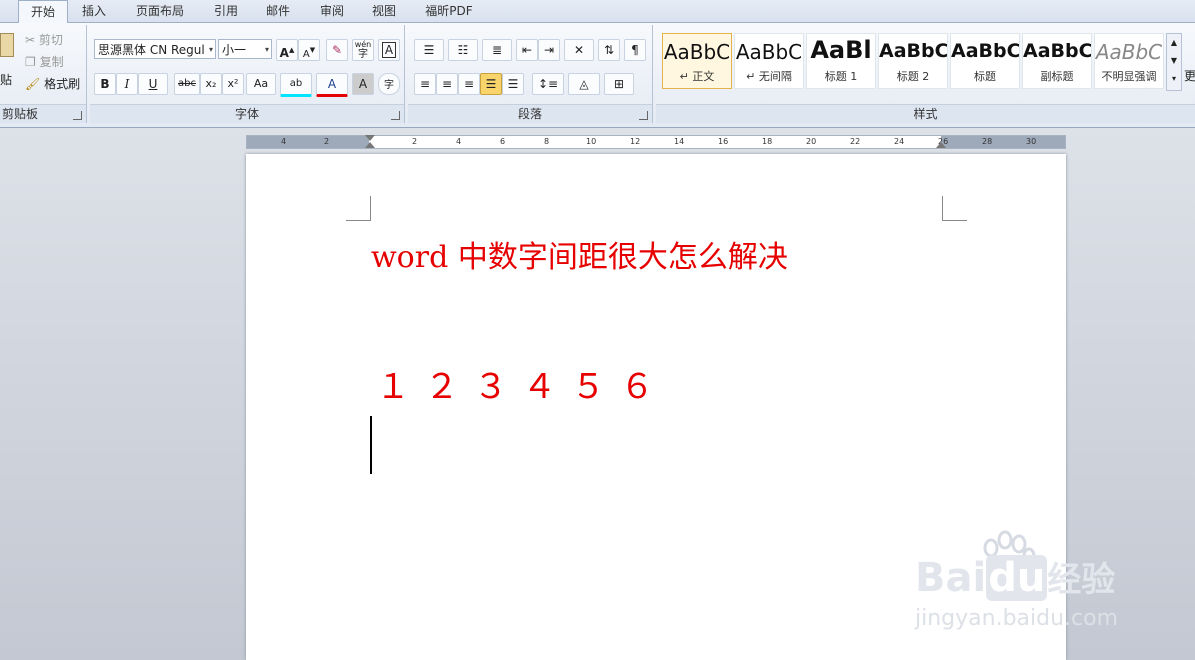 This screenshot has height=660, width=1195. I want to click on clear-format-button: ✎, so click(337, 50).